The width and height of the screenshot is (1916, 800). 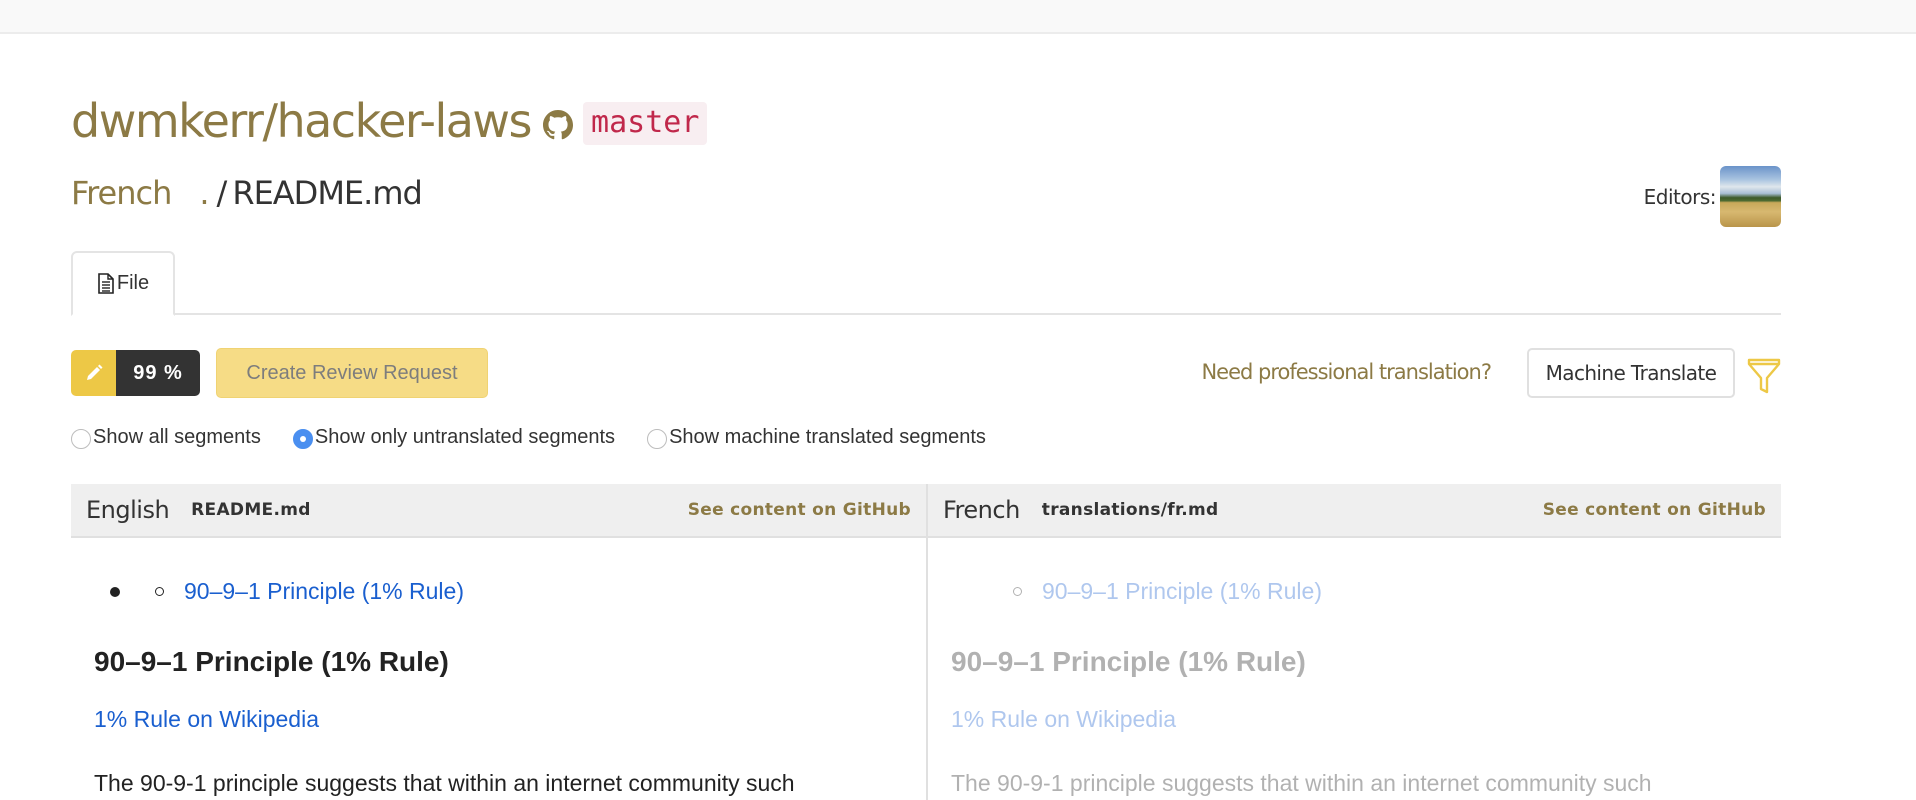 I want to click on radio-show-machine-translated: Show machine translated segments, so click(x=816, y=437).